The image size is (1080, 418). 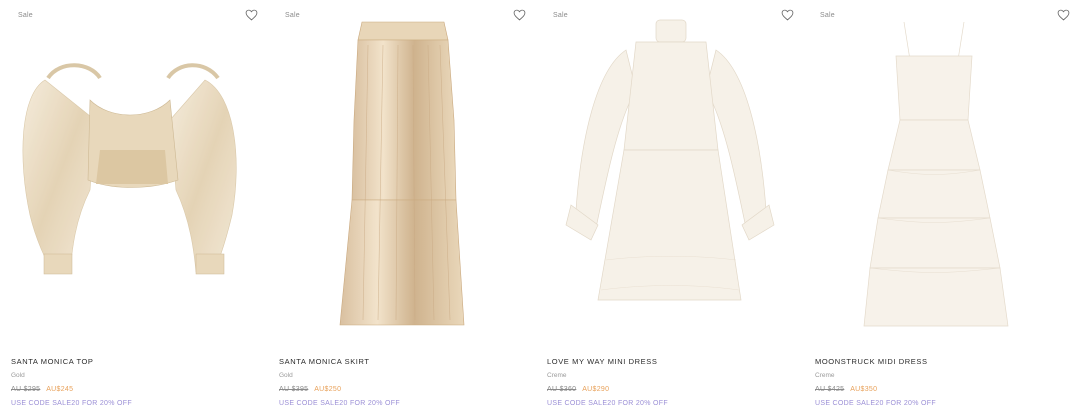 I want to click on original-price: AU $295, so click(x=26, y=389).